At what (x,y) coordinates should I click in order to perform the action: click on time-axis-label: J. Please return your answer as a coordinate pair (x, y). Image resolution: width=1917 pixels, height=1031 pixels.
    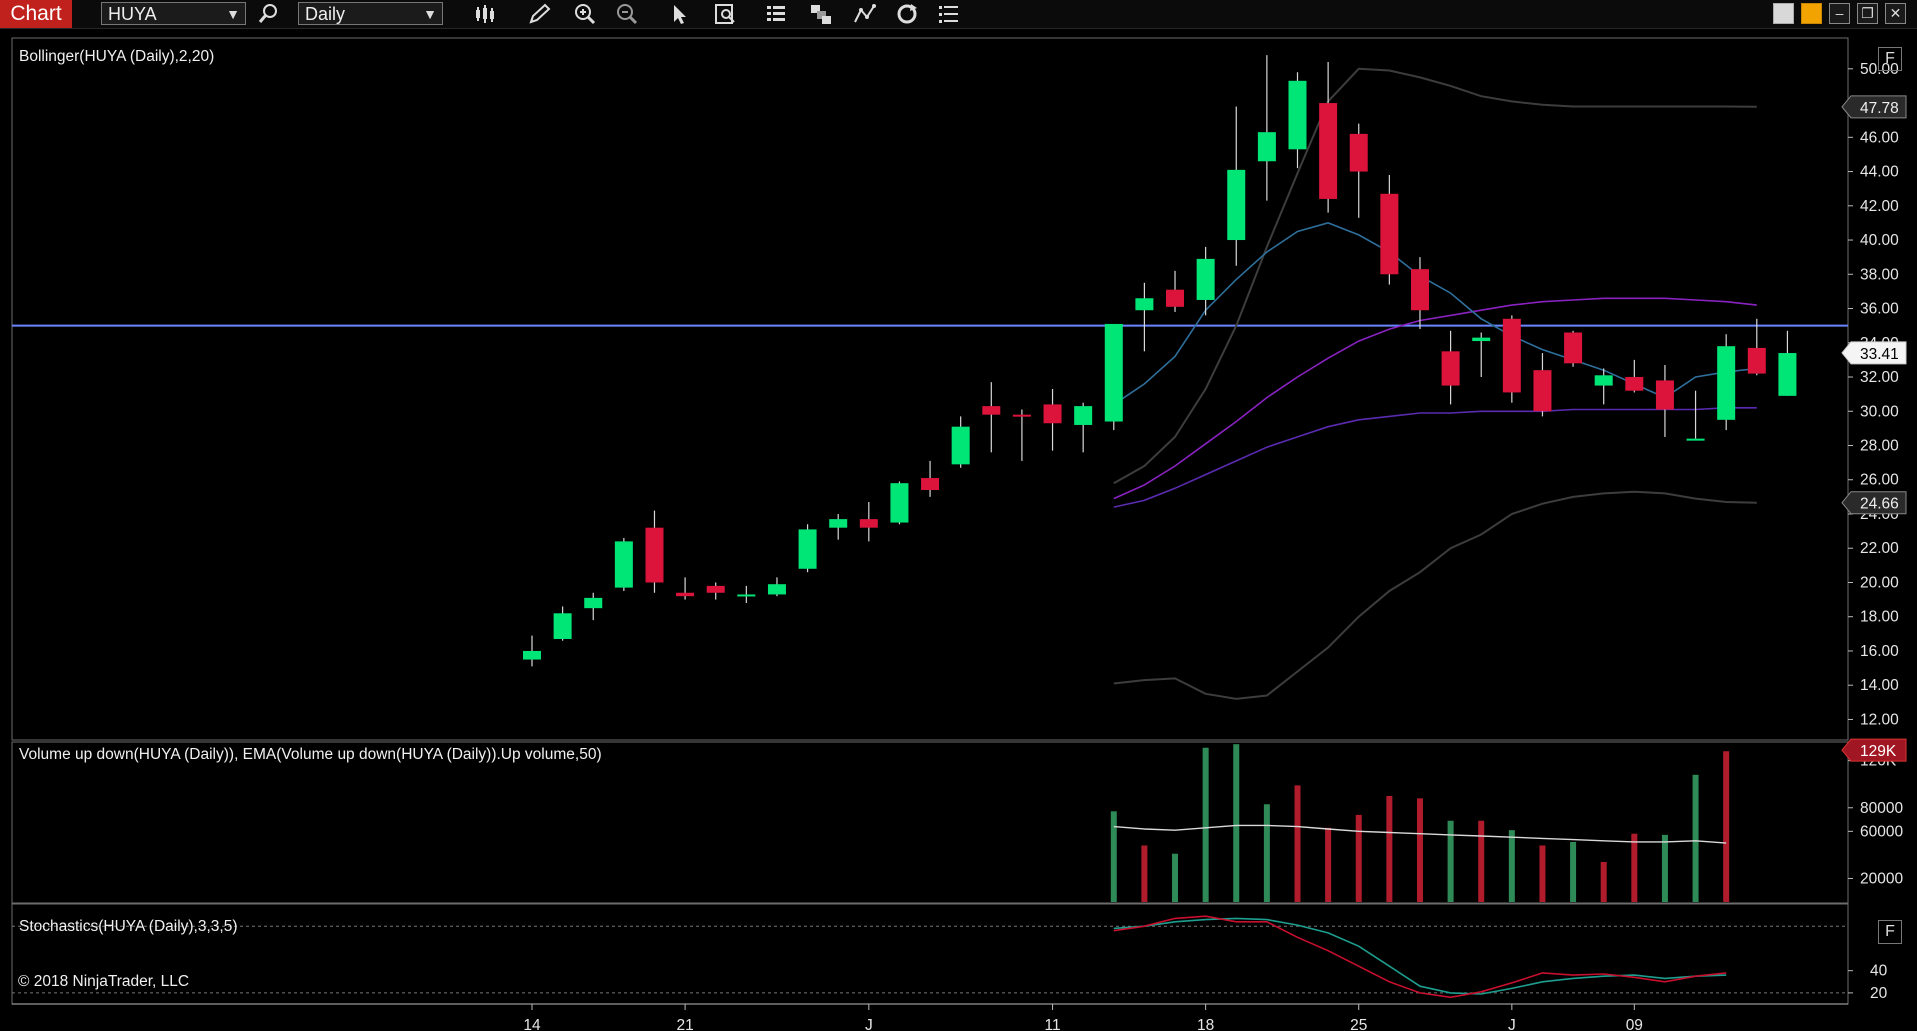
    Looking at the image, I should click on (1512, 1024).